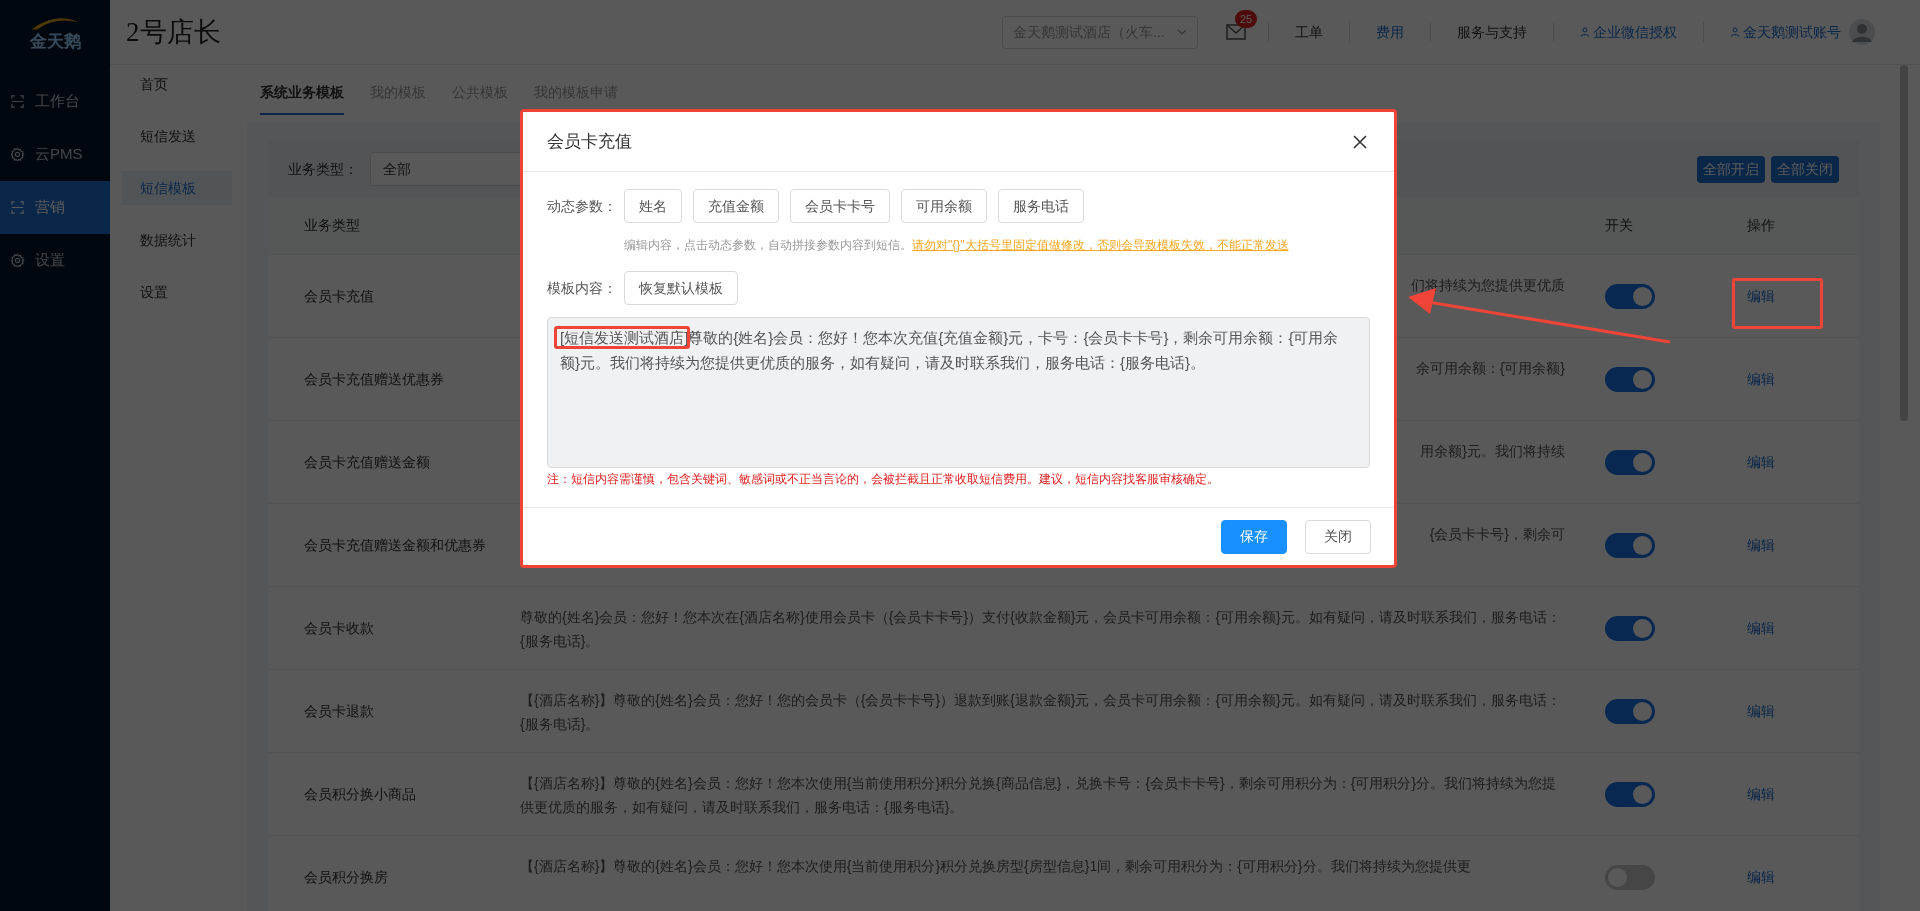 This screenshot has height=911, width=1920. What do you see at coordinates (681, 288) in the screenshot?
I see `restore-button: 恢复默认模板` at bounding box center [681, 288].